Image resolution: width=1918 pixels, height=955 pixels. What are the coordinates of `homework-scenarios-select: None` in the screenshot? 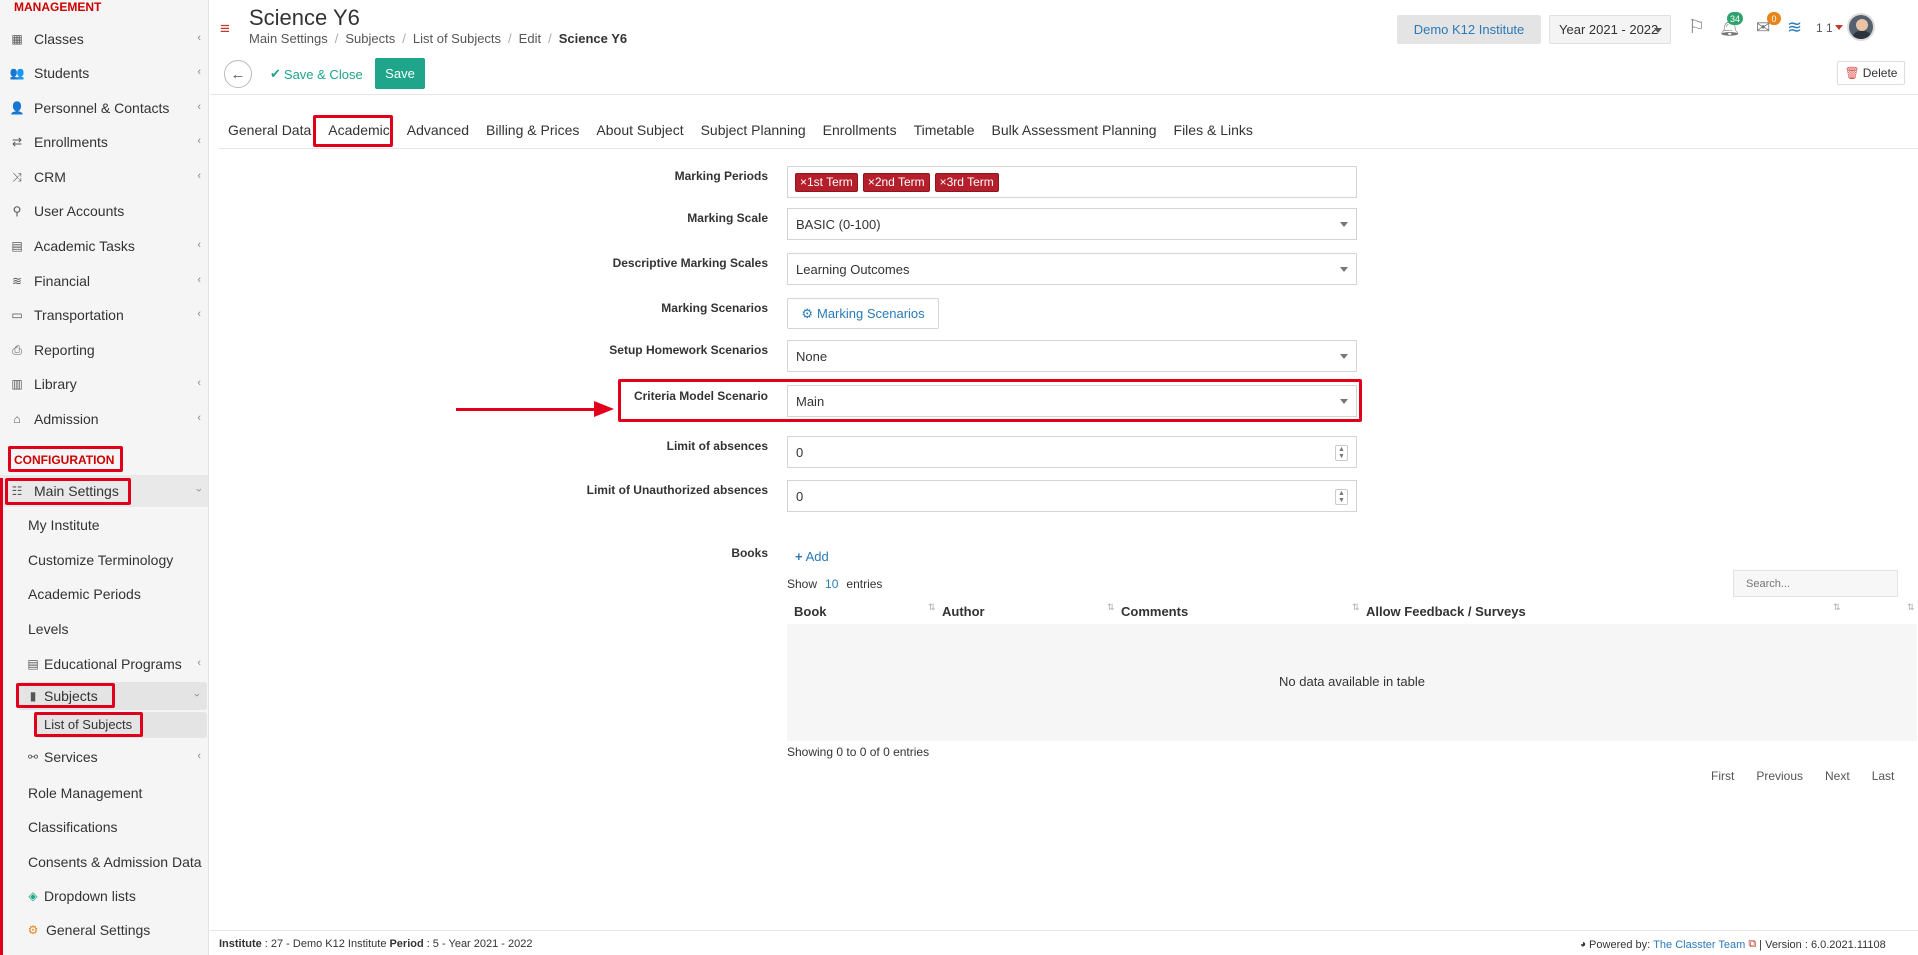 It's located at (1072, 356).